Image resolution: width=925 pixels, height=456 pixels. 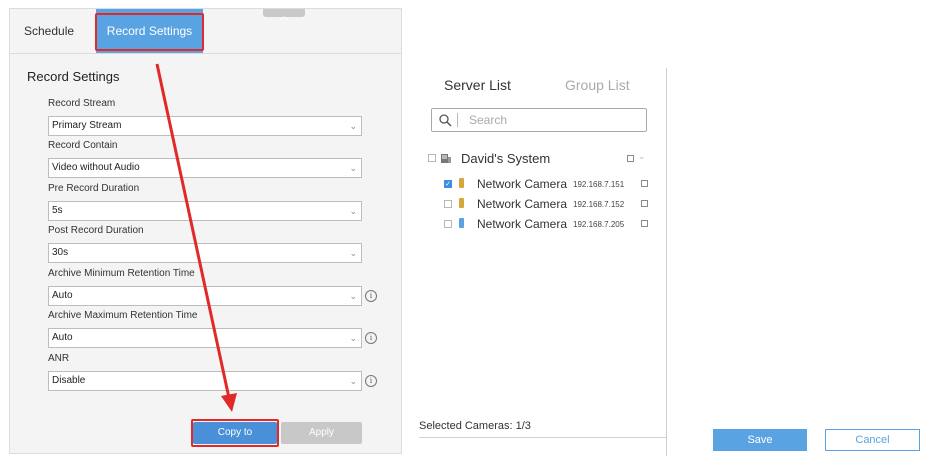 What do you see at coordinates (542, 437) in the screenshot?
I see `footer-divider` at bounding box center [542, 437].